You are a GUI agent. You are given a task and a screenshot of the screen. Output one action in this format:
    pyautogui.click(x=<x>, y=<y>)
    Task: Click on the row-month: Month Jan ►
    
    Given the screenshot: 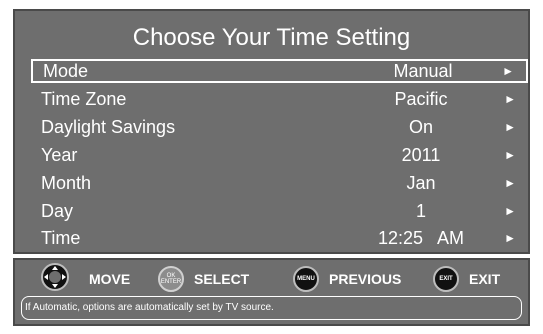 What is the action you would take?
    pyautogui.click(x=279, y=183)
    